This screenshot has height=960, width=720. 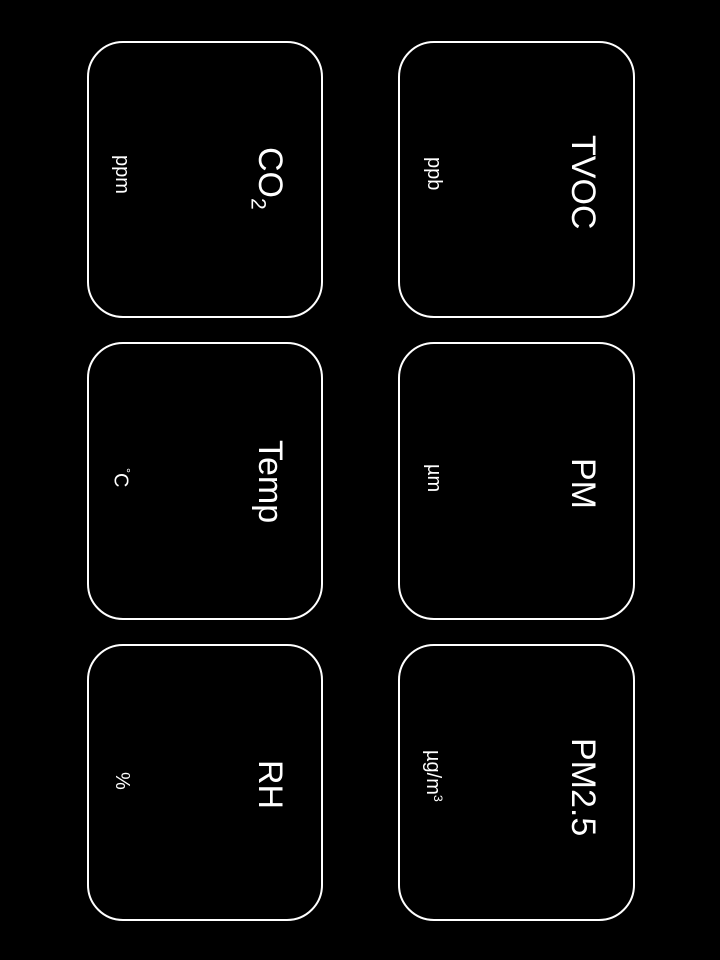 I want to click on tile-rh: RH %, so click(x=205, y=782).